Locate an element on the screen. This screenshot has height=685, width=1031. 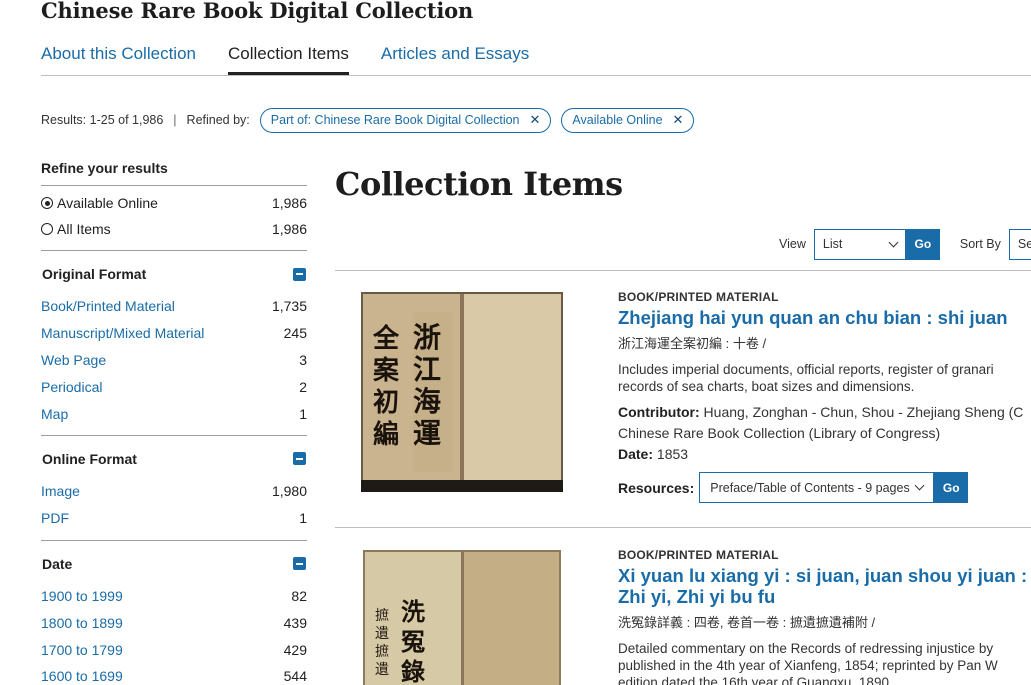
facet-item: 1800 to 1899 439 is located at coordinates (174, 622).